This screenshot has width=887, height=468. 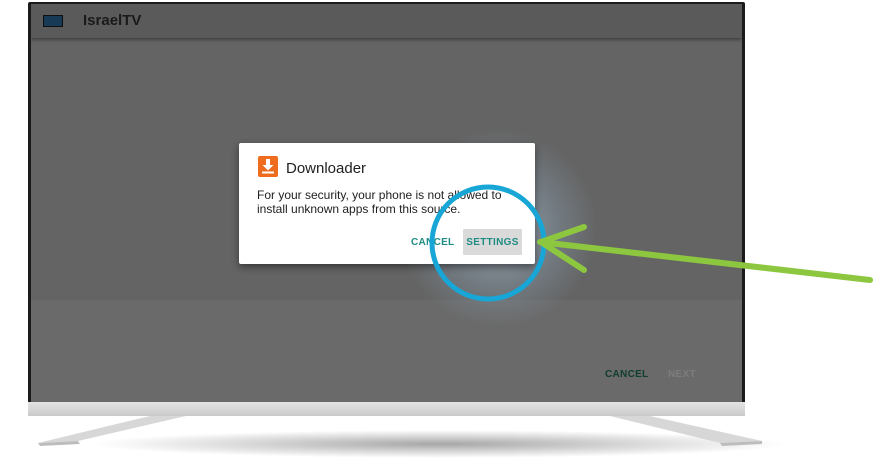 What do you see at coordinates (400, 431) in the screenshot?
I see `tv-stand` at bounding box center [400, 431].